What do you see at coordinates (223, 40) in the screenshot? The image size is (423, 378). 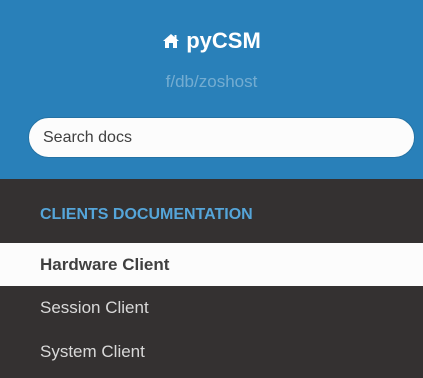 I see `project-name: pyCSM` at bounding box center [223, 40].